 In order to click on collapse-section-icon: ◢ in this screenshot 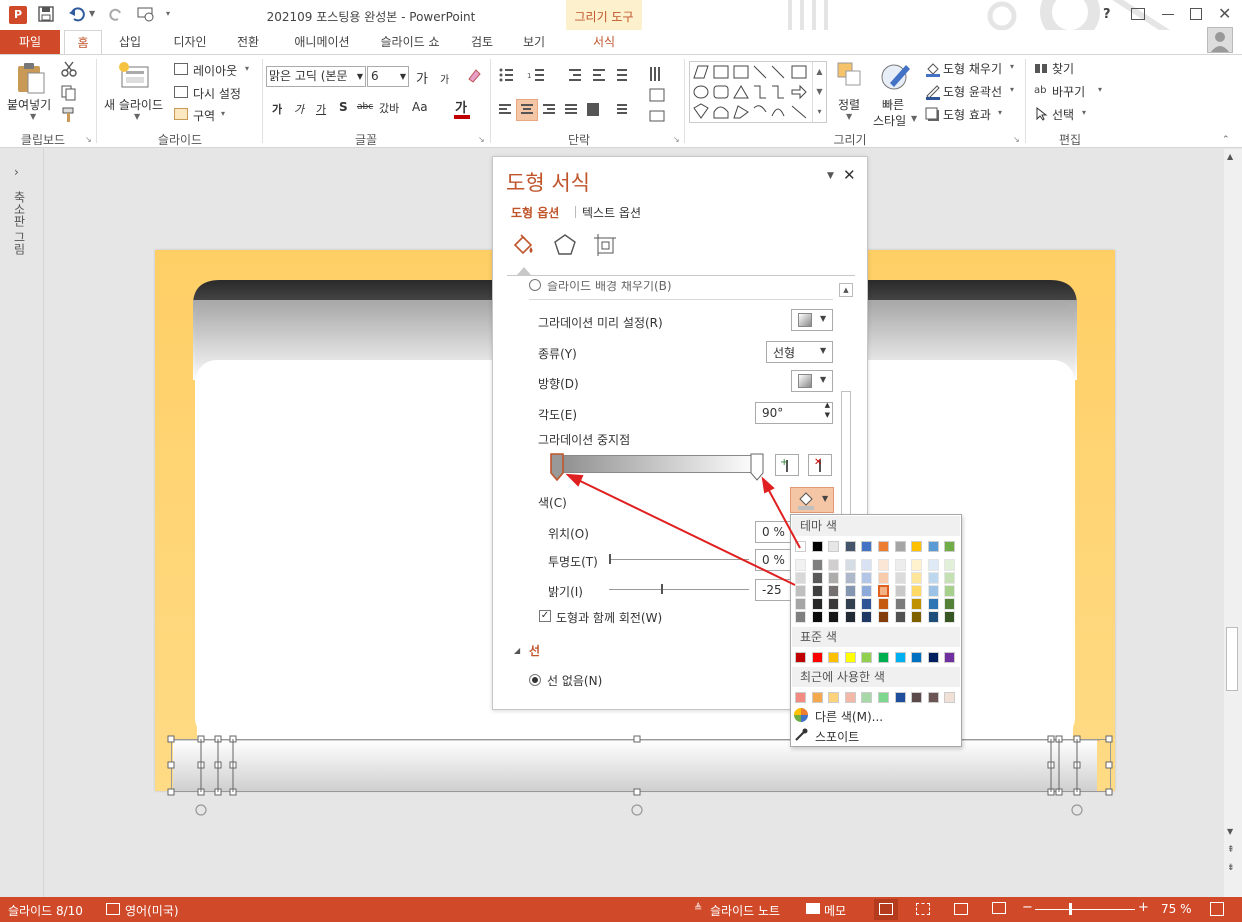, I will do `click(517, 650)`.